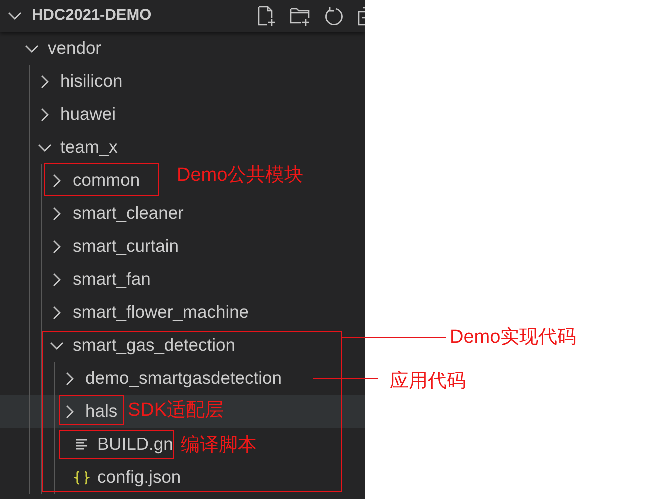  Describe the element at coordinates (182, 312) in the screenshot. I see `tree-item: smart_flower_machine` at that location.